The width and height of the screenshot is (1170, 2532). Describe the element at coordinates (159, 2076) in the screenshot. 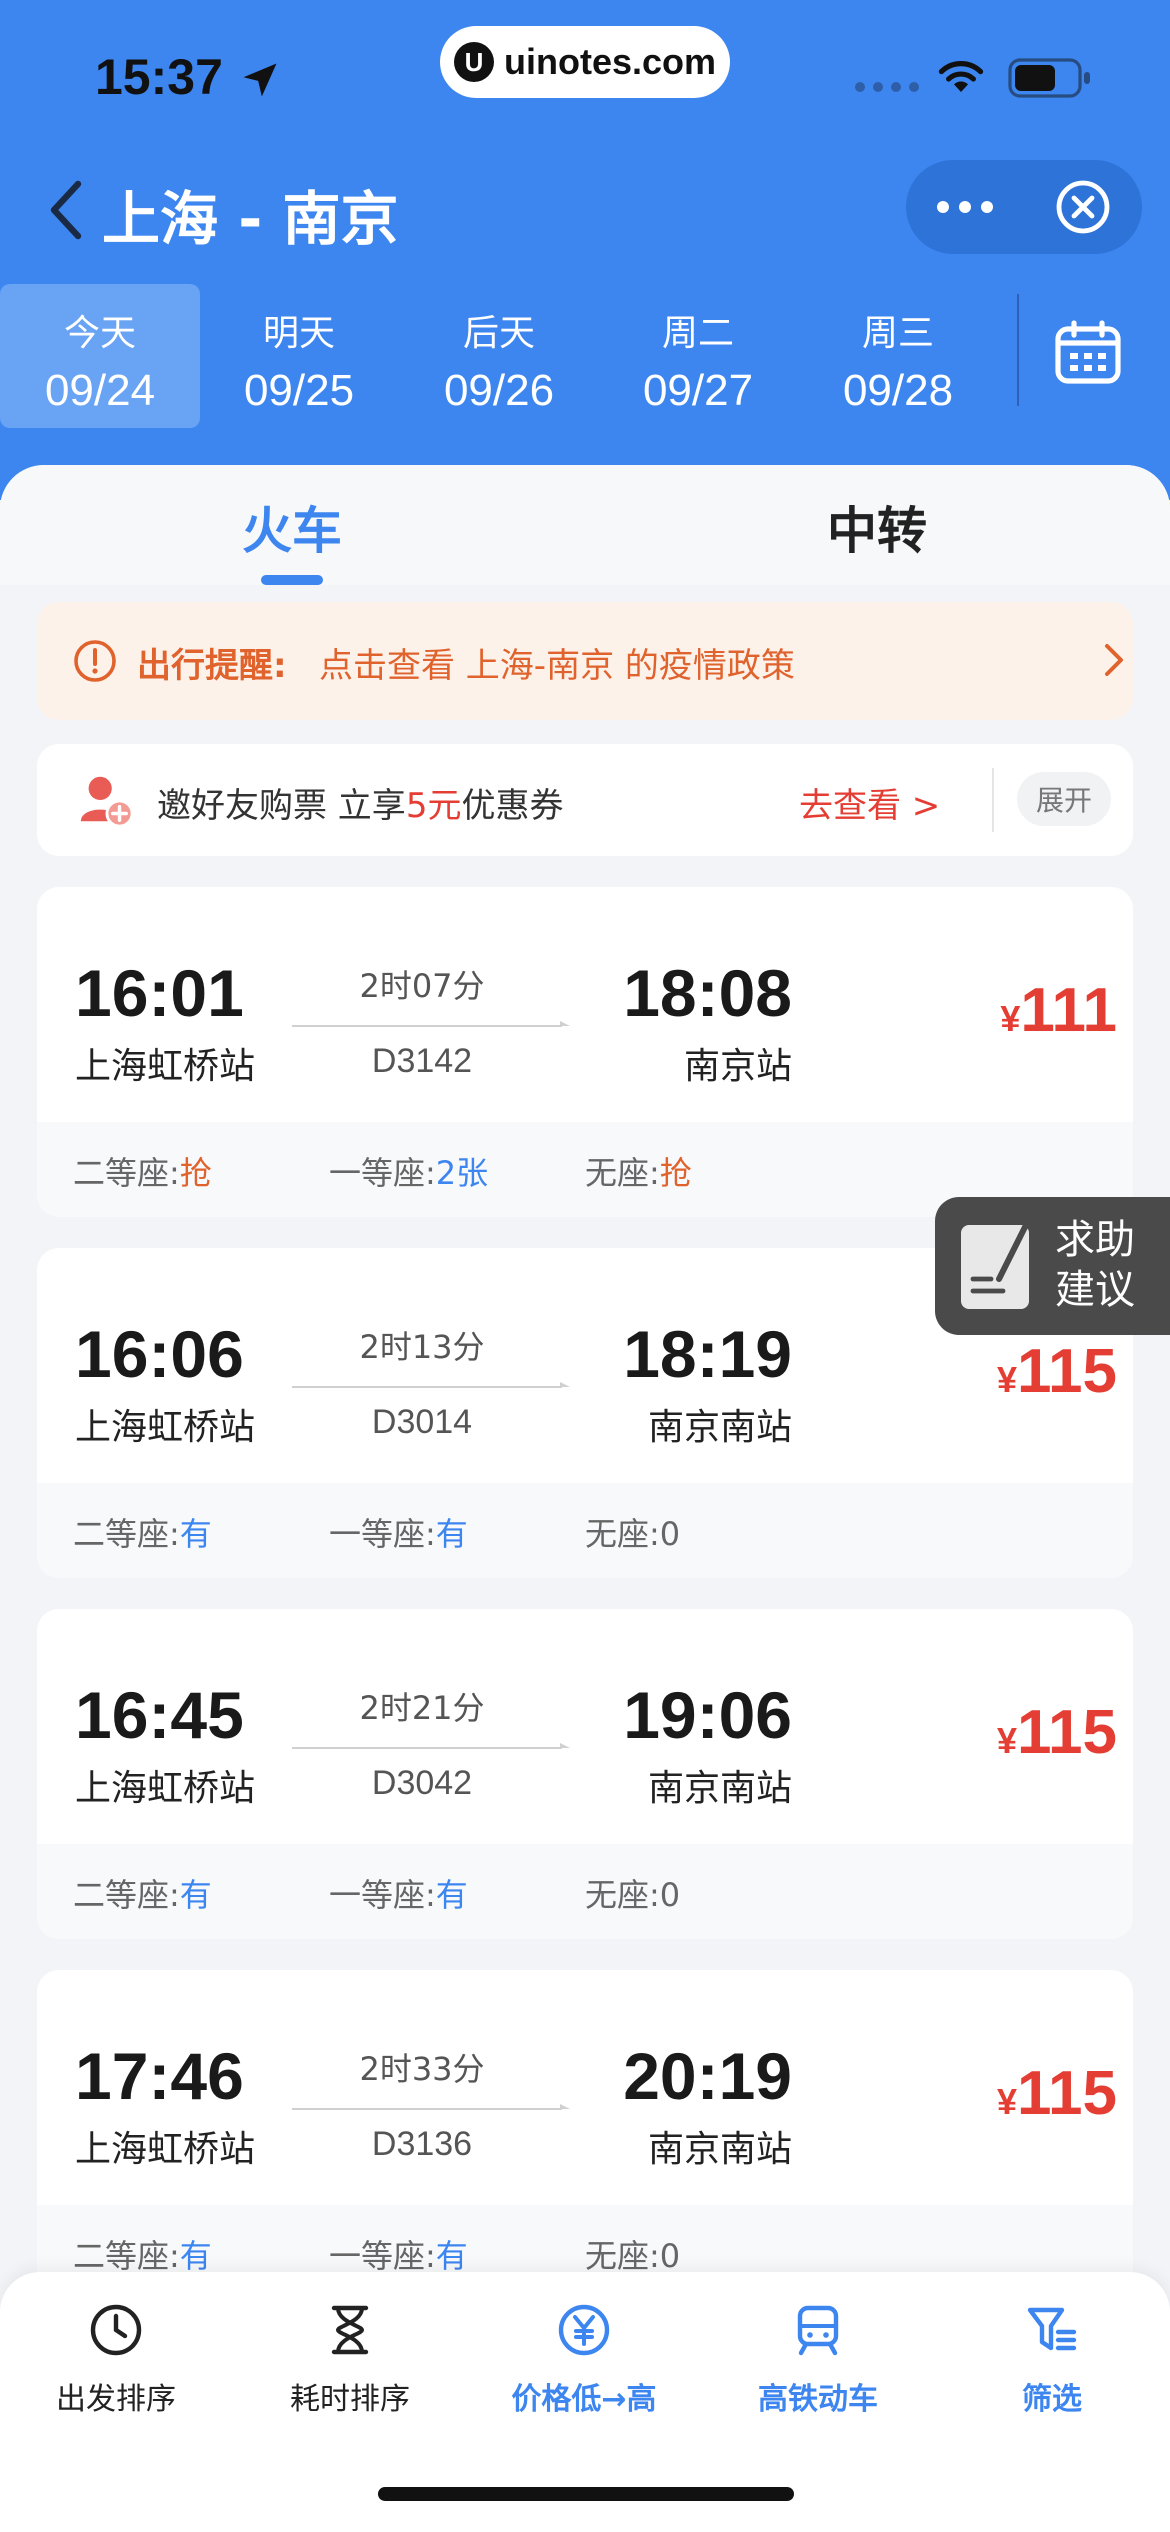

I see `departure-time: 17:46` at that location.